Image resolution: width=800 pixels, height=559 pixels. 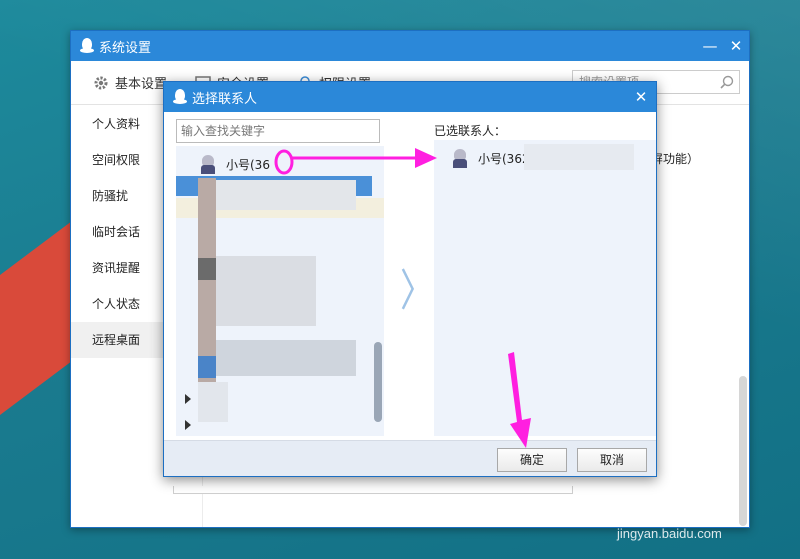 What do you see at coordinates (101, 82) in the screenshot?
I see `gear-icon` at bounding box center [101, 82].